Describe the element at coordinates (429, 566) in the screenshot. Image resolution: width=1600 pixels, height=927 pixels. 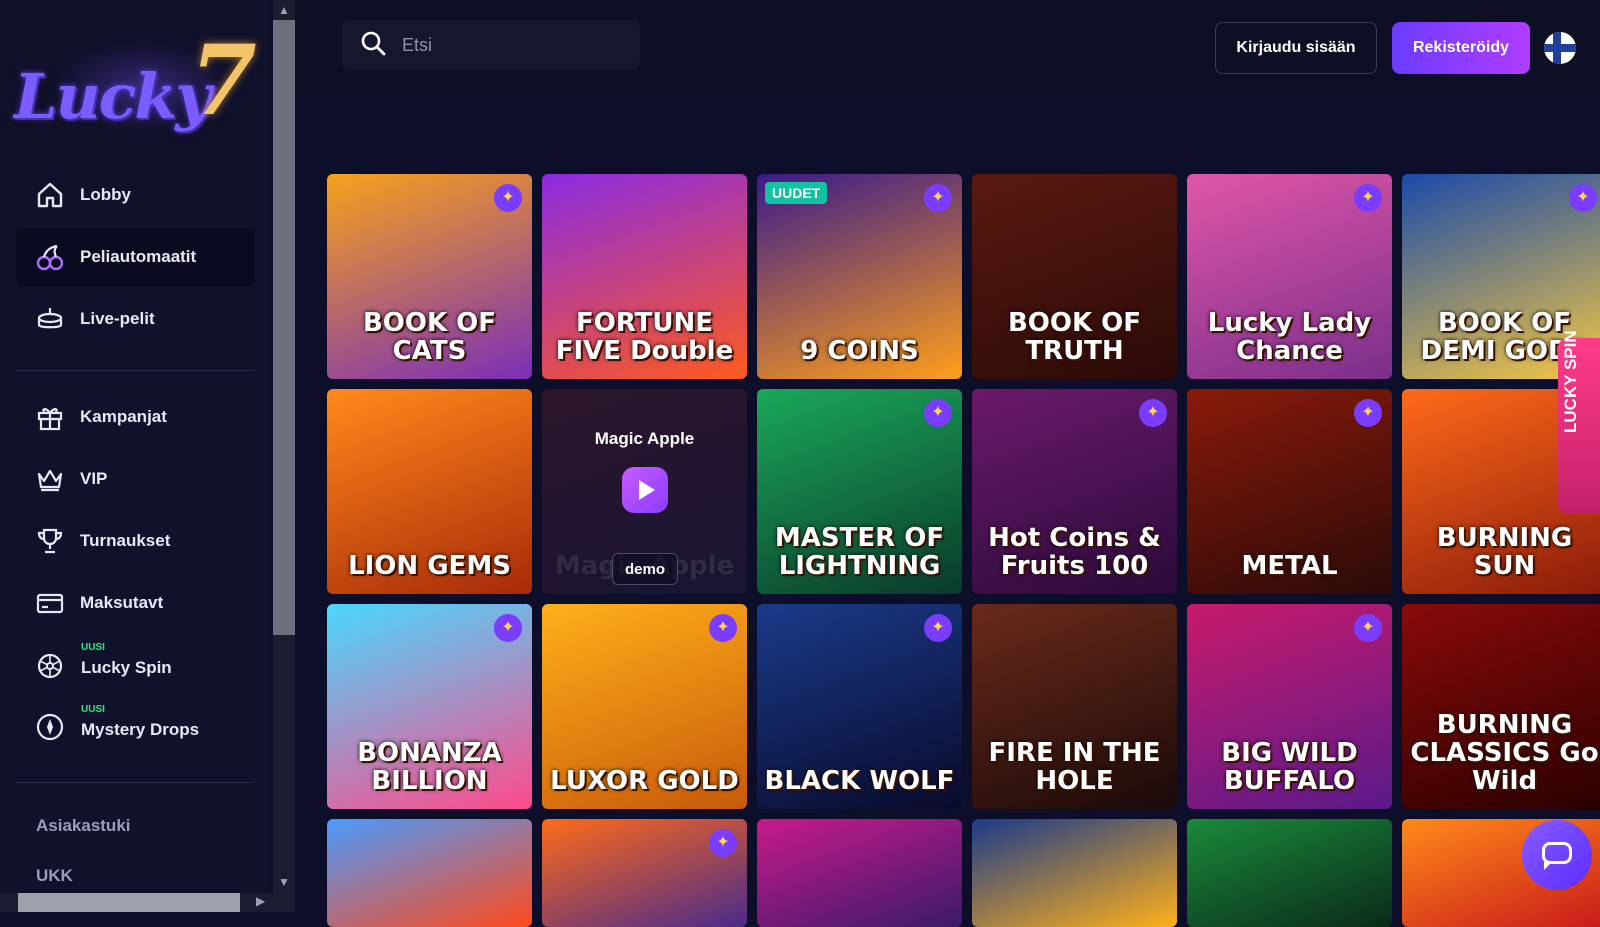
I see `game-title: LION GEMS` at that location.